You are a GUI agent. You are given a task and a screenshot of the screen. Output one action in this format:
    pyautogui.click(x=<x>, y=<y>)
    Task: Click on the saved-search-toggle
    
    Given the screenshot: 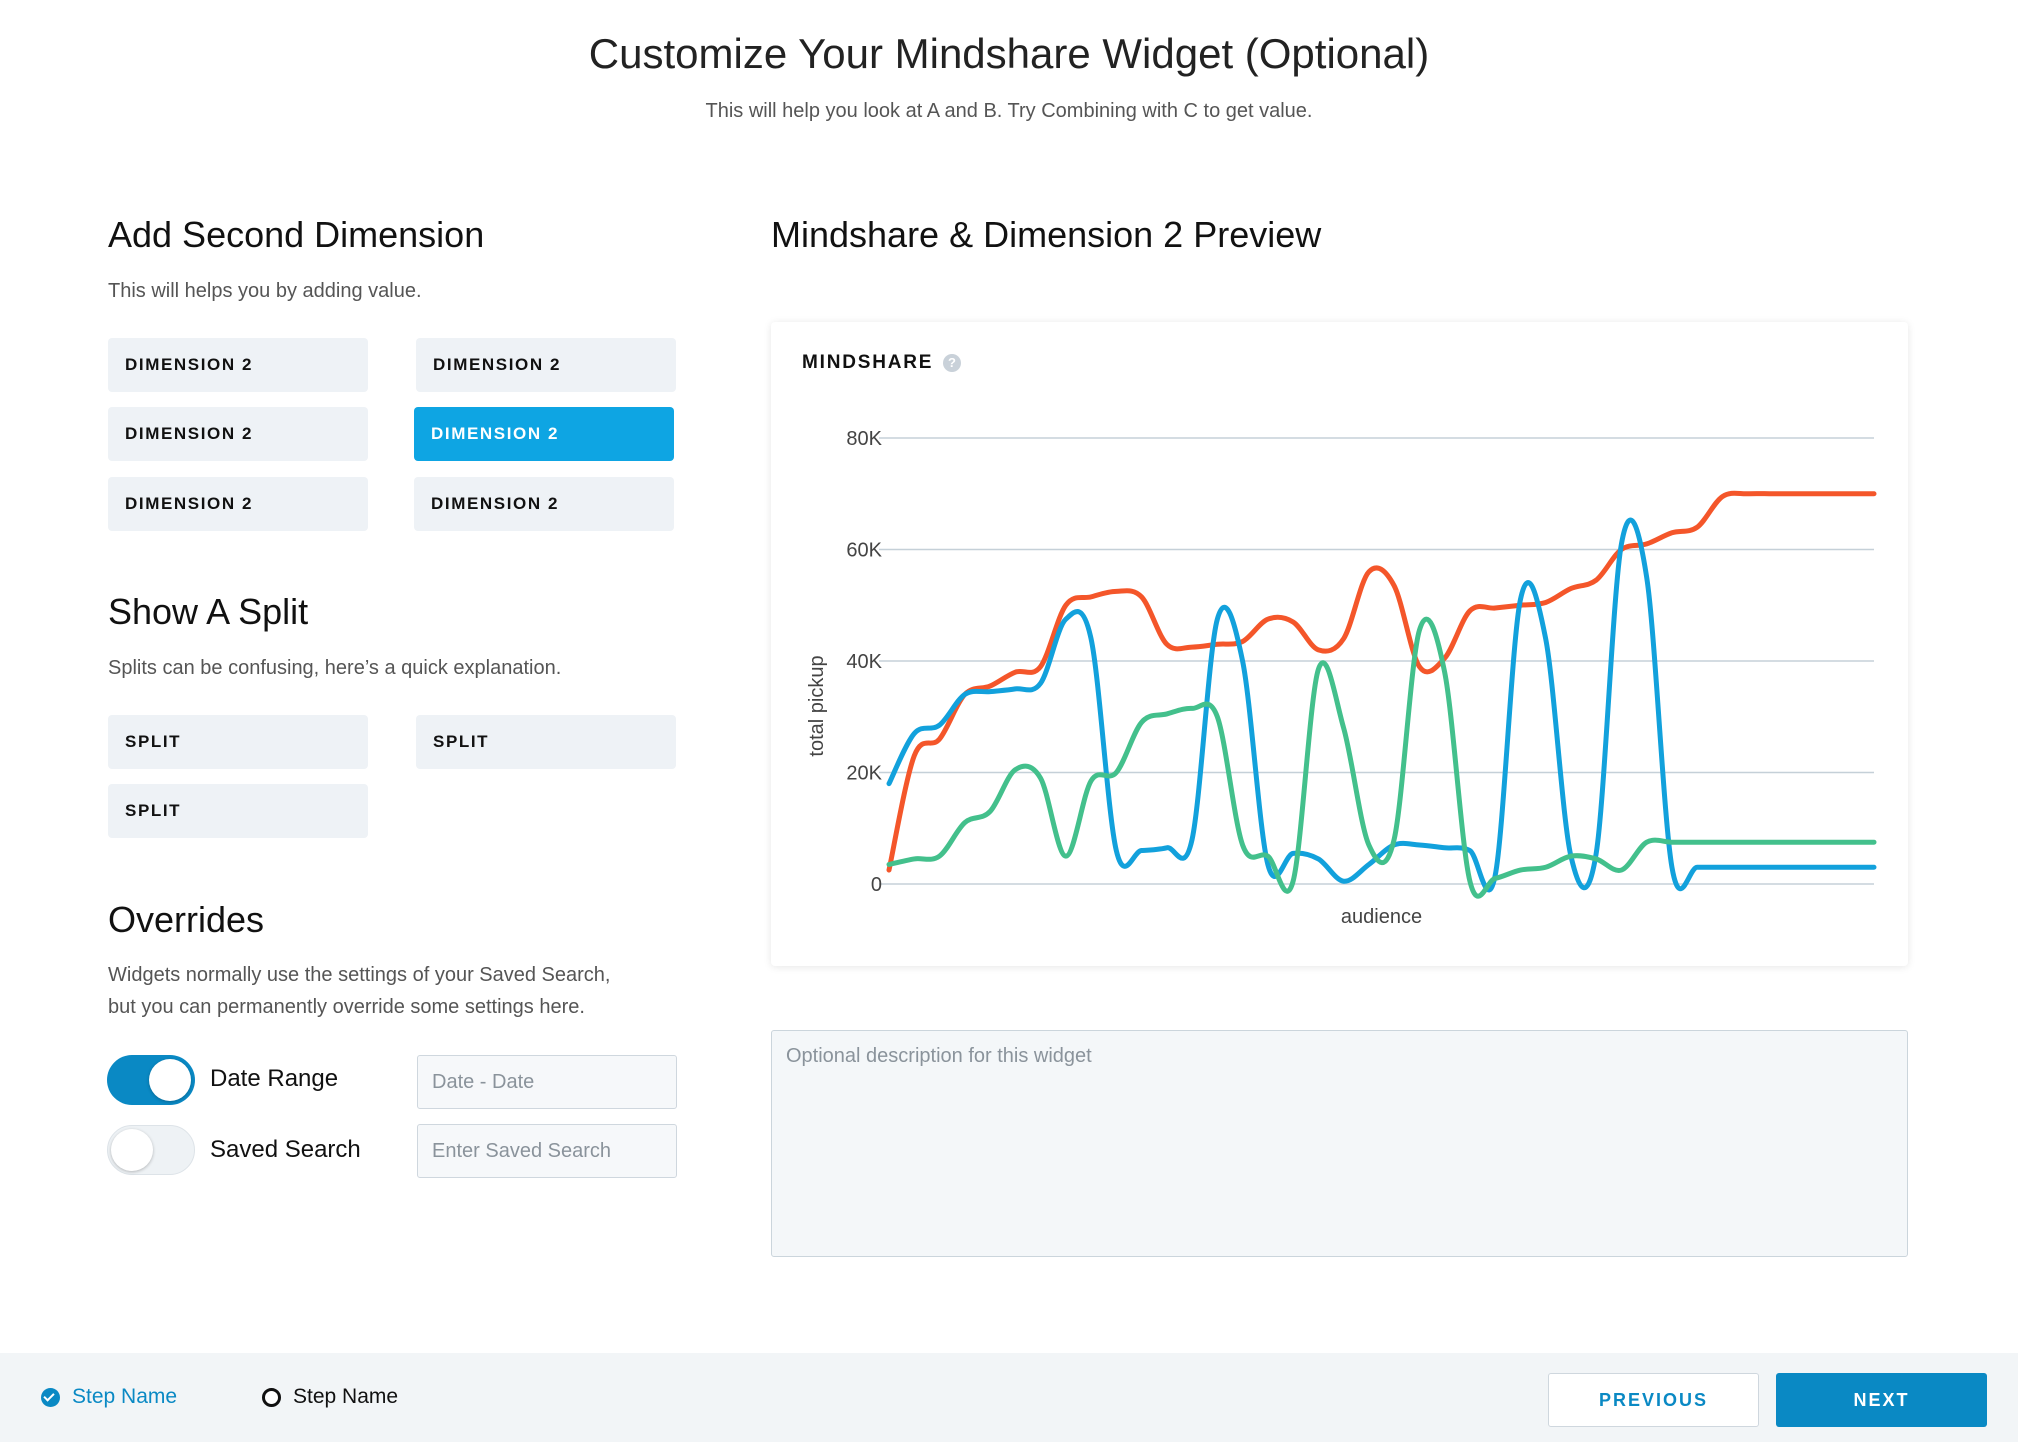 What is the action you would take?
    pyautogui.click(x=151, y=1150)
    